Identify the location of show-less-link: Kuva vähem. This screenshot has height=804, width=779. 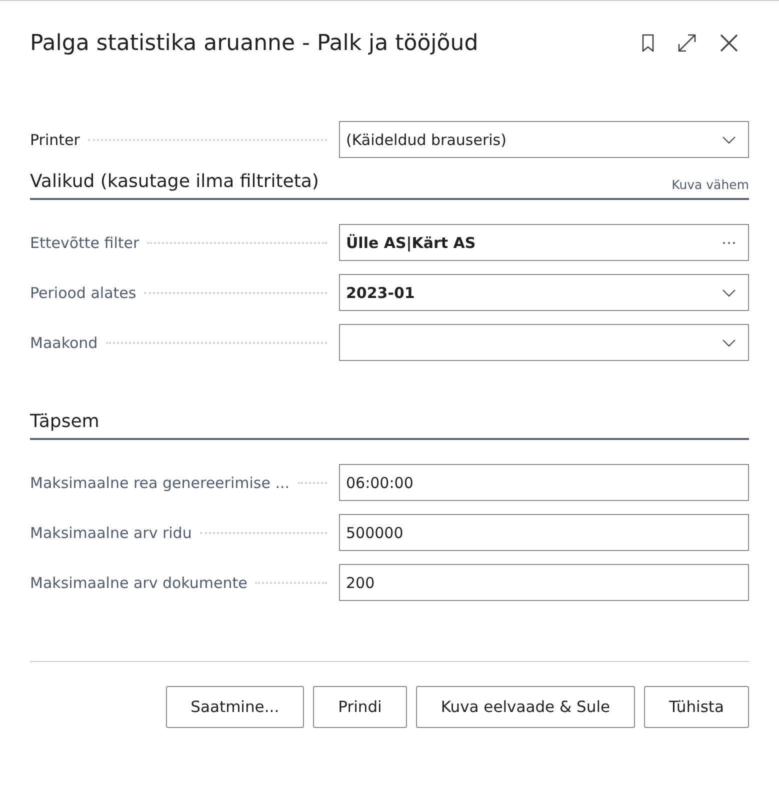
(710, 184).